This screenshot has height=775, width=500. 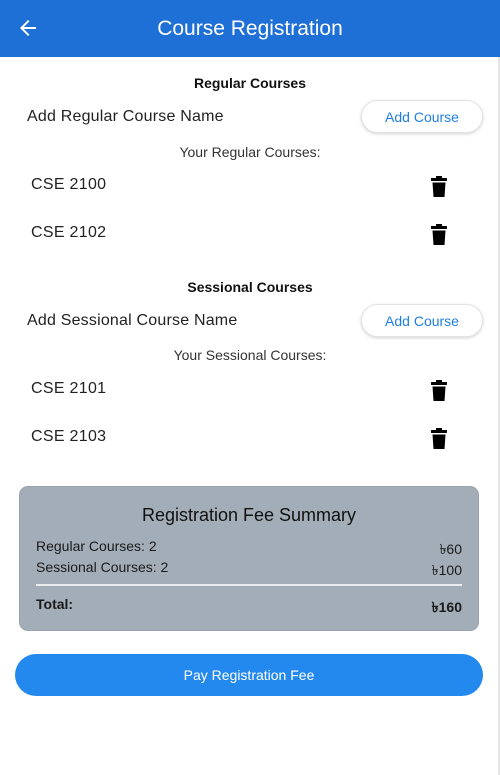 What do you see at coordinates (250, 287) in the screenshot?
I see `sessional-section-title: Sessional Courses` at bounding box center [250, 287].